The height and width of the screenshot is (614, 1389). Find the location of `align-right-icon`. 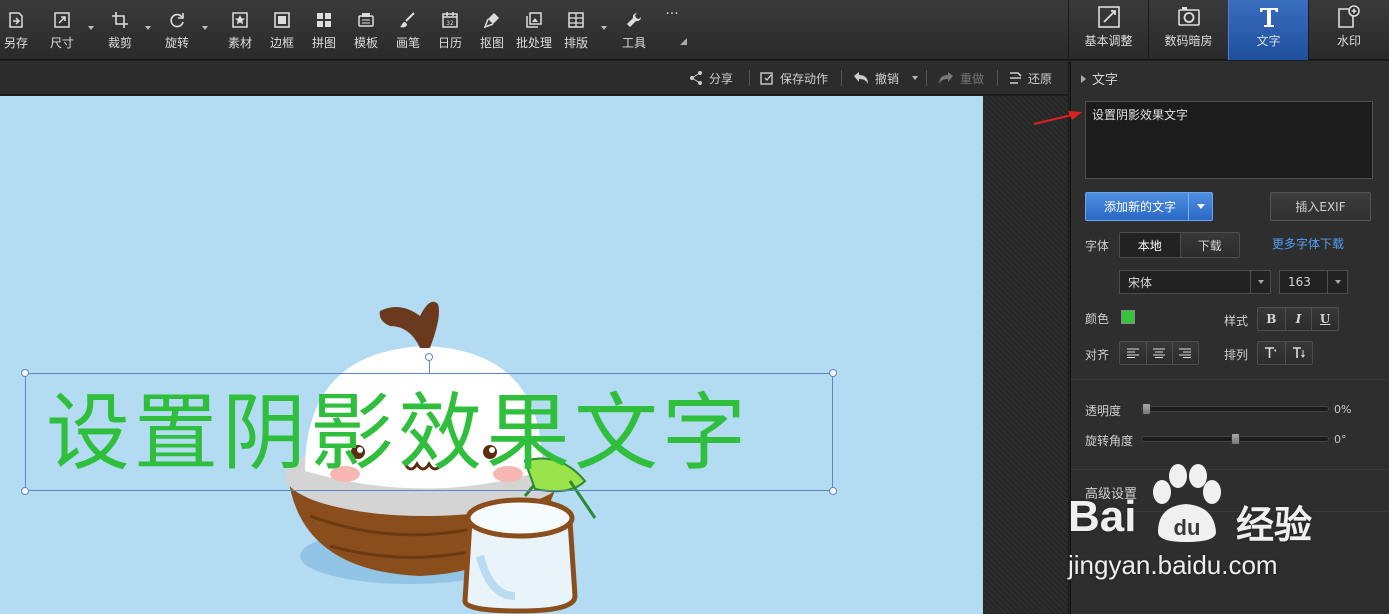

align-right-icon is located at coordinates (1185, 353).